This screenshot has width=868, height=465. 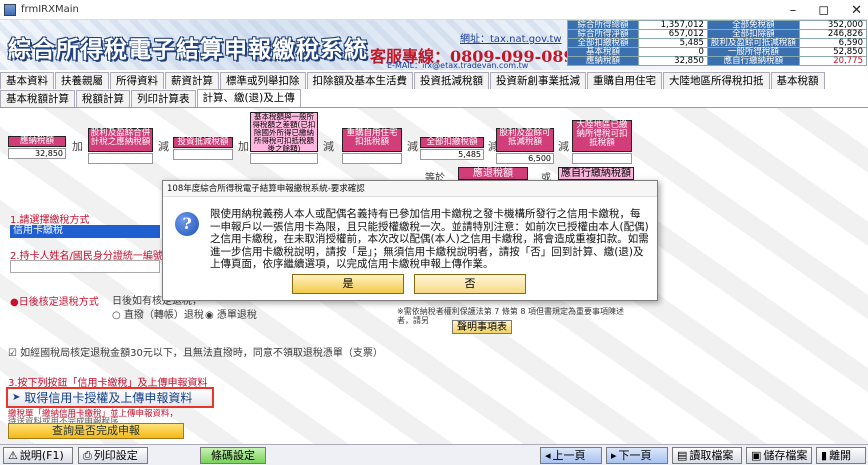 I want to click on summary-label: 應納稅額, so click(x=603, y=61).